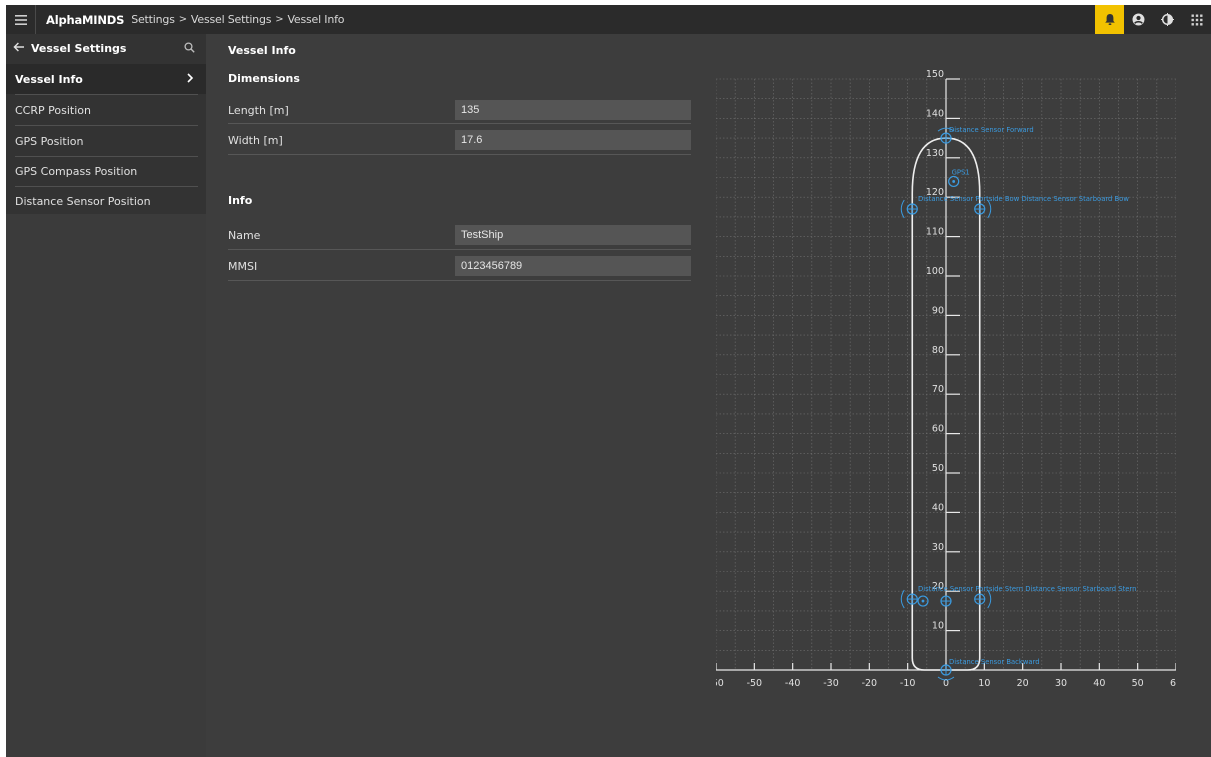  Describe the element at coordinates (49, 79) in the screenshot. I see `sidebar-item-label: Vessel Info` at that location.